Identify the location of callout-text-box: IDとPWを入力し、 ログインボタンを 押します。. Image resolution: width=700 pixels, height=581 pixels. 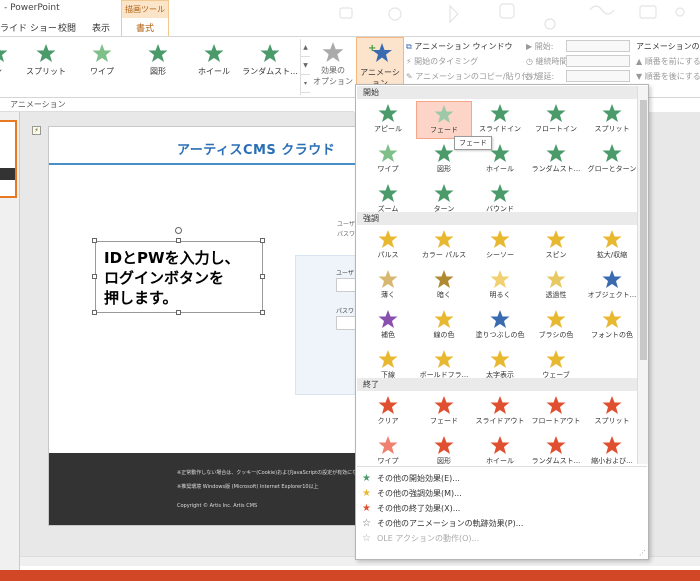
(179, 277).